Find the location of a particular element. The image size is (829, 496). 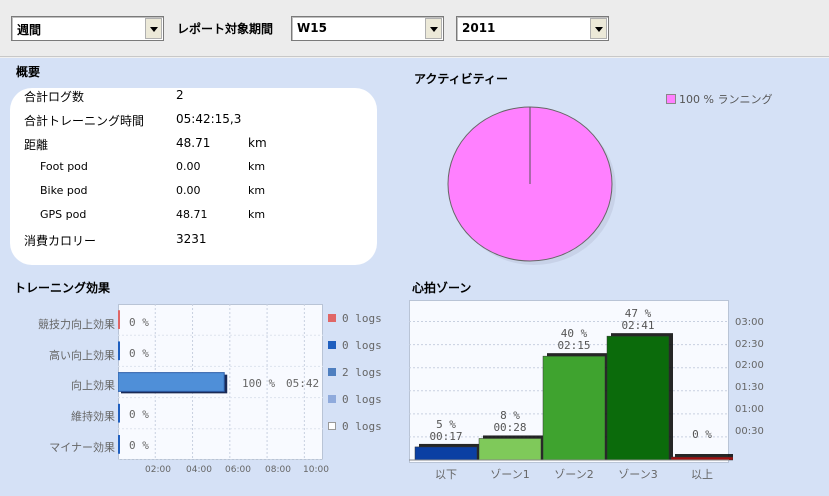

hr-y-tick: 02:00 is located at coordinates (749, 365).